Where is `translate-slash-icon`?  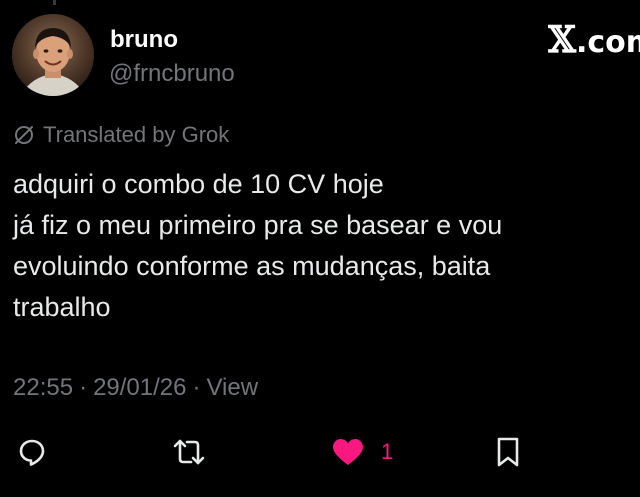 translate-slash-icon is located at coordinates (24, 135).